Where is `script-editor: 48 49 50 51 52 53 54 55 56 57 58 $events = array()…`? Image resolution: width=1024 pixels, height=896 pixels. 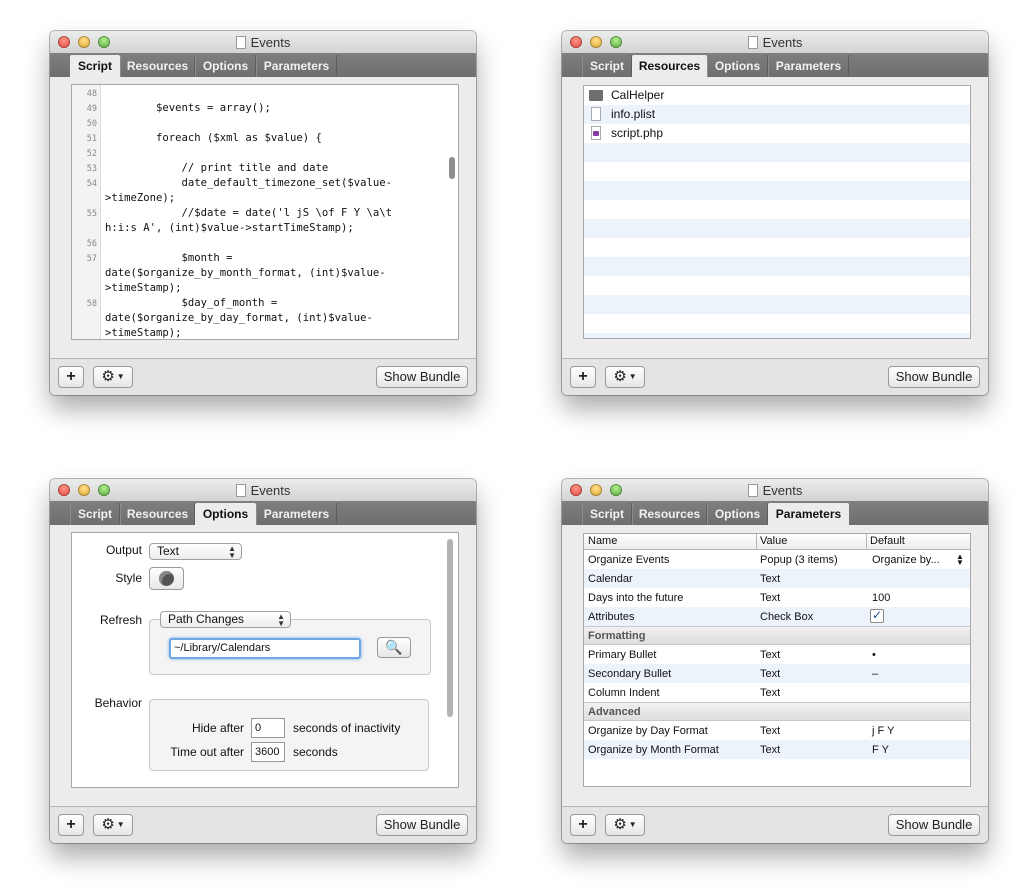 script-editor: 48 49 50 51 52 53 54 55 56 57 58 $events = array()… is located at coordinates (265, 212).